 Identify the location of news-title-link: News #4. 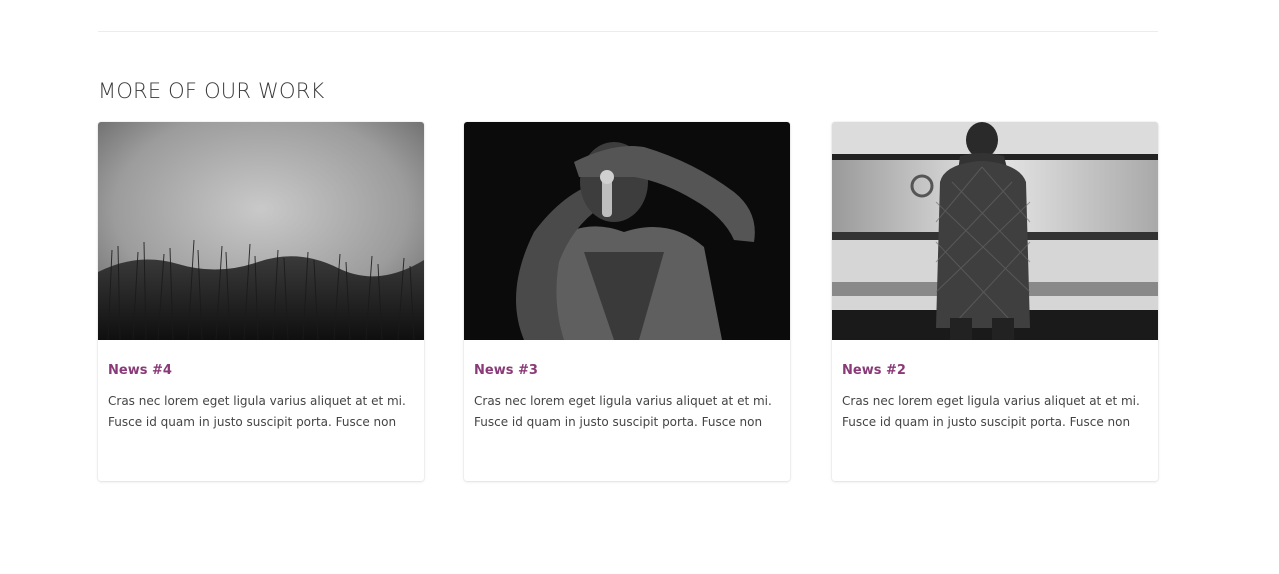
(261, 371).